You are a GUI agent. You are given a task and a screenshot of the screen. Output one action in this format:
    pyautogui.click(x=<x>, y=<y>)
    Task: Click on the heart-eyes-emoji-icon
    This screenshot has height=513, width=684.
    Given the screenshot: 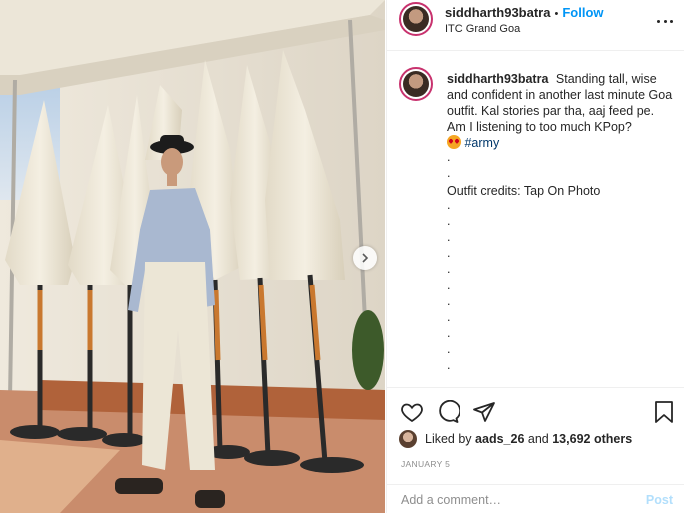 What is the action you would take?
    pyautogui.click(x=454, y=142)
    